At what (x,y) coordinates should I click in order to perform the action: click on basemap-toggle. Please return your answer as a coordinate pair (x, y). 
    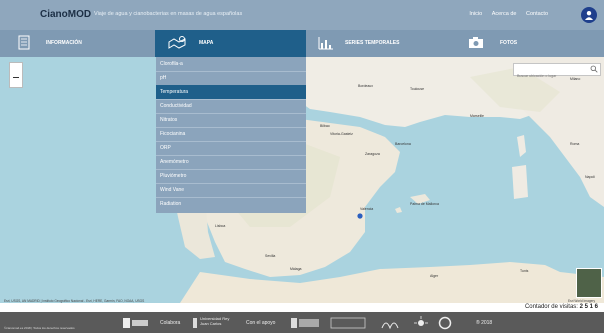
    Looking at the image, I should click on (589, 283).